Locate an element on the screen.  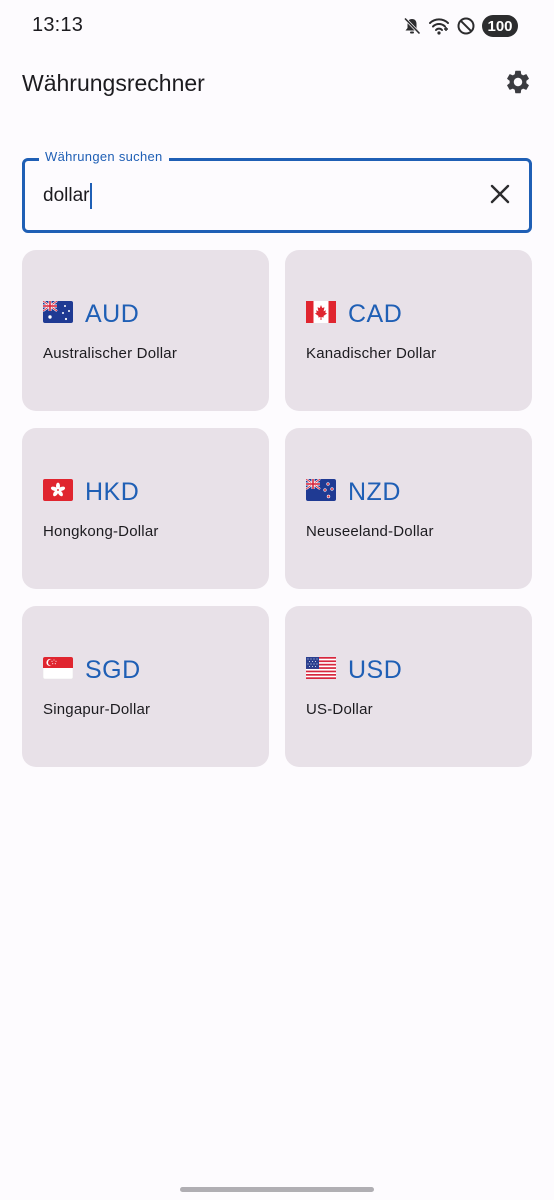
status-icons: 100 is located at coordinates (460, 26).